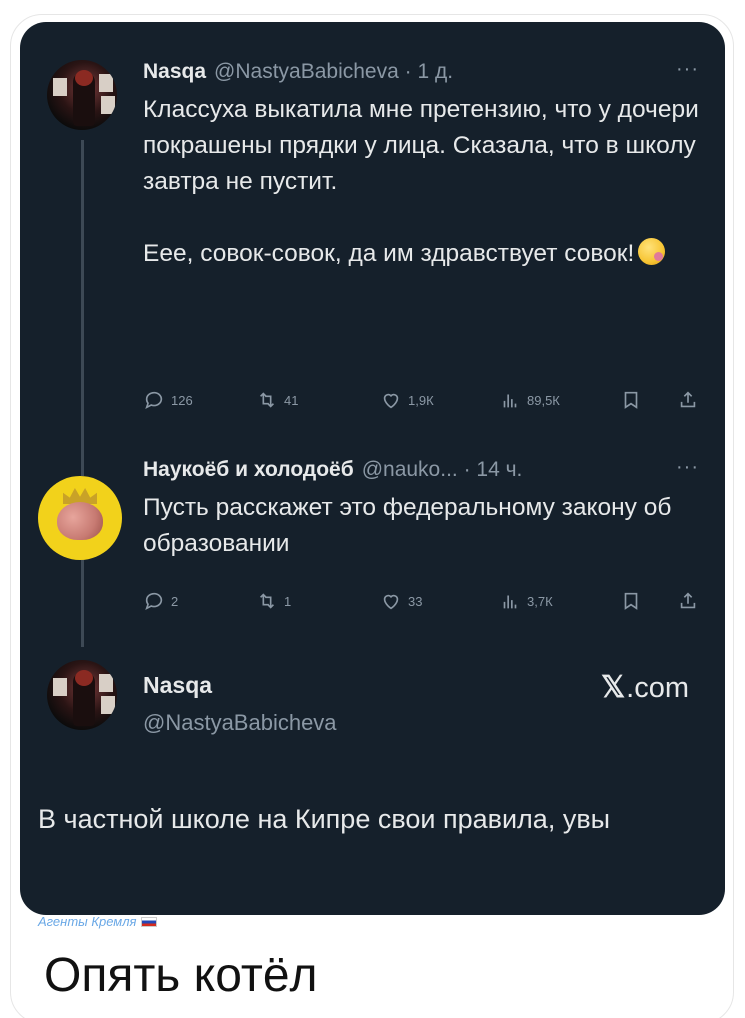  I want to click on like-button: 1,9К, so click(407, 400).